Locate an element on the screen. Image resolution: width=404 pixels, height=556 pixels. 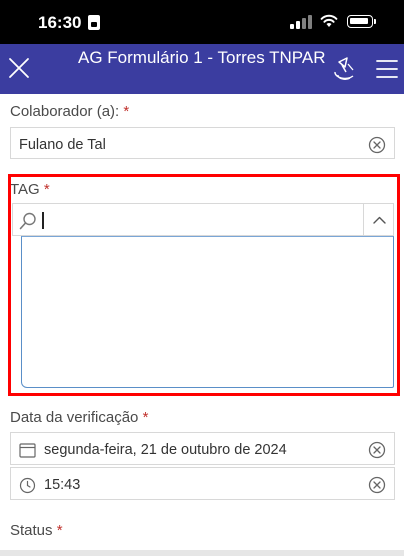
date-field: segunda-feira, 21 de outubro de 2024 is located at coordinates (202, 448).